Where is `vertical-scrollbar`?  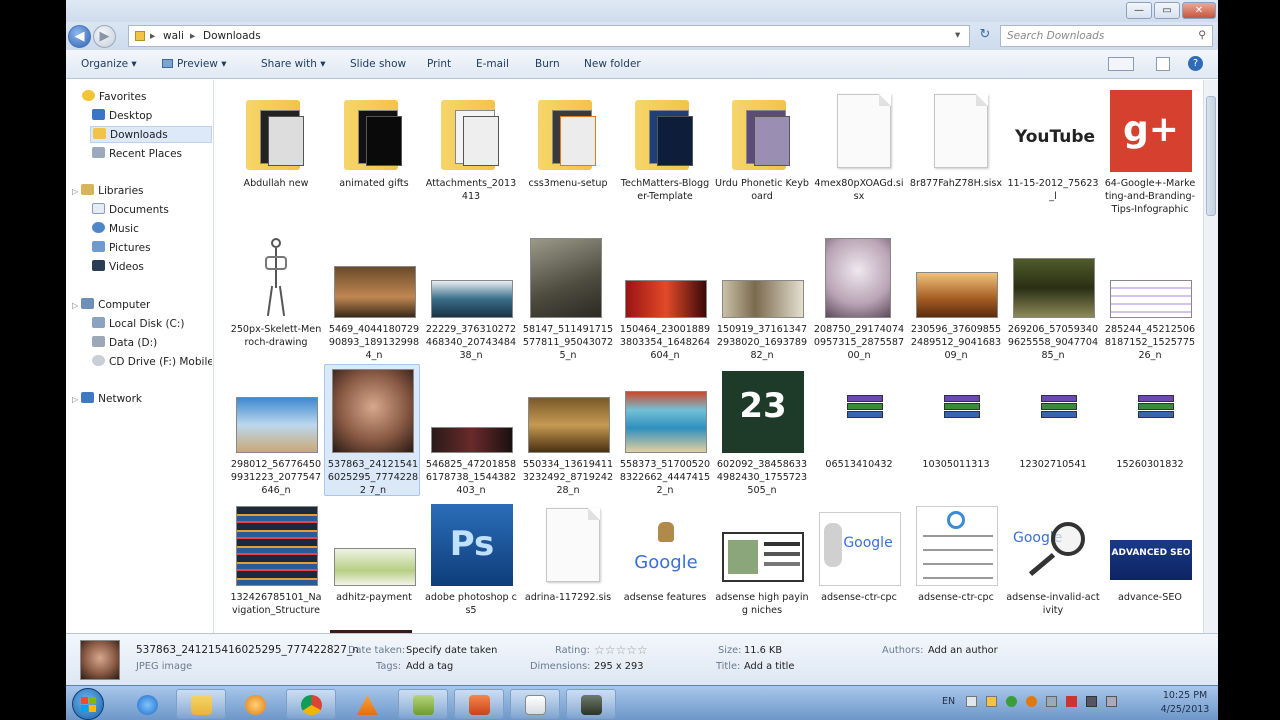 vertical-scrollbar is located at coordinates (1210, 356).